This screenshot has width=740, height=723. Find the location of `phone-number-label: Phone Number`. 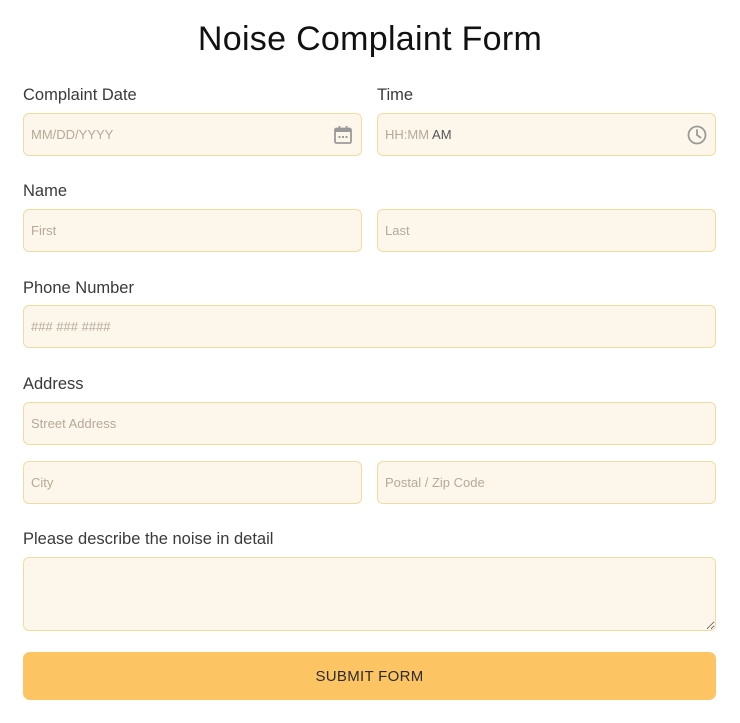

phone-number-label: Phone Number is located at coordinates (78, 288).